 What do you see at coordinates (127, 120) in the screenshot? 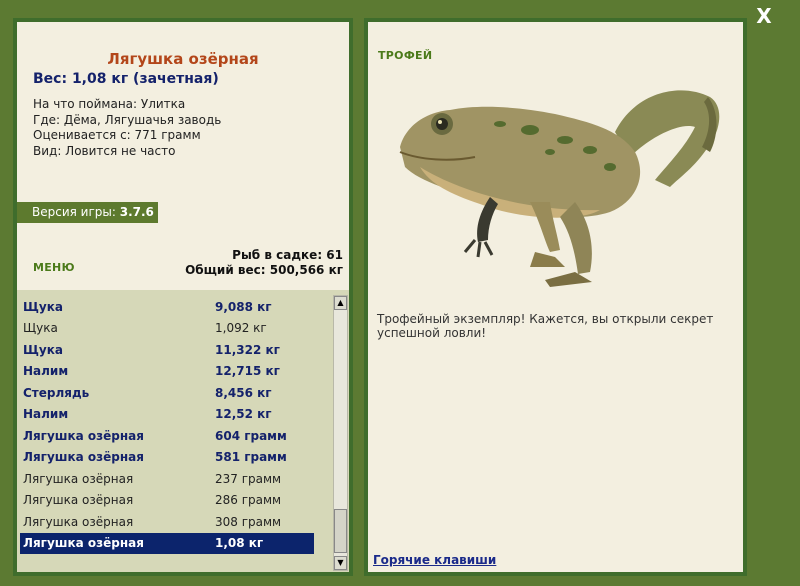
I see `fish-location: Где: Дёма, Лягушачья заводь` at bounding box center [127, 120].